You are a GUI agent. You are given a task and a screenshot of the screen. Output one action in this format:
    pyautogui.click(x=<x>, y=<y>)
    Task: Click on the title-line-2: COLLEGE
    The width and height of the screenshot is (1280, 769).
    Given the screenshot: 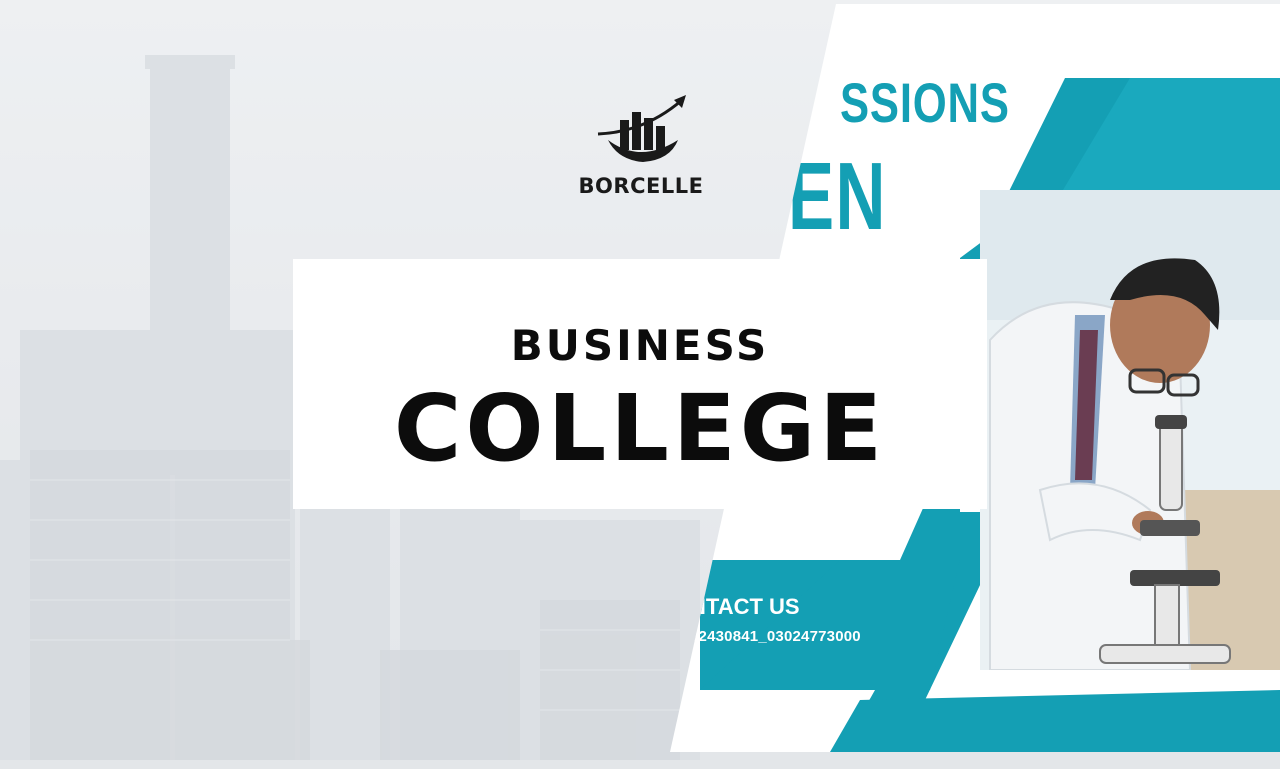 What is the action you would take?
    pyautogui.click(x=640, y=428)
    